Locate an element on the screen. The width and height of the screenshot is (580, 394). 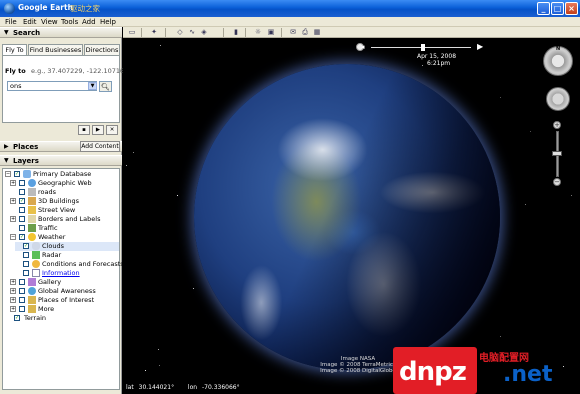
north-indicator: N is located at coordinates (558, 49).